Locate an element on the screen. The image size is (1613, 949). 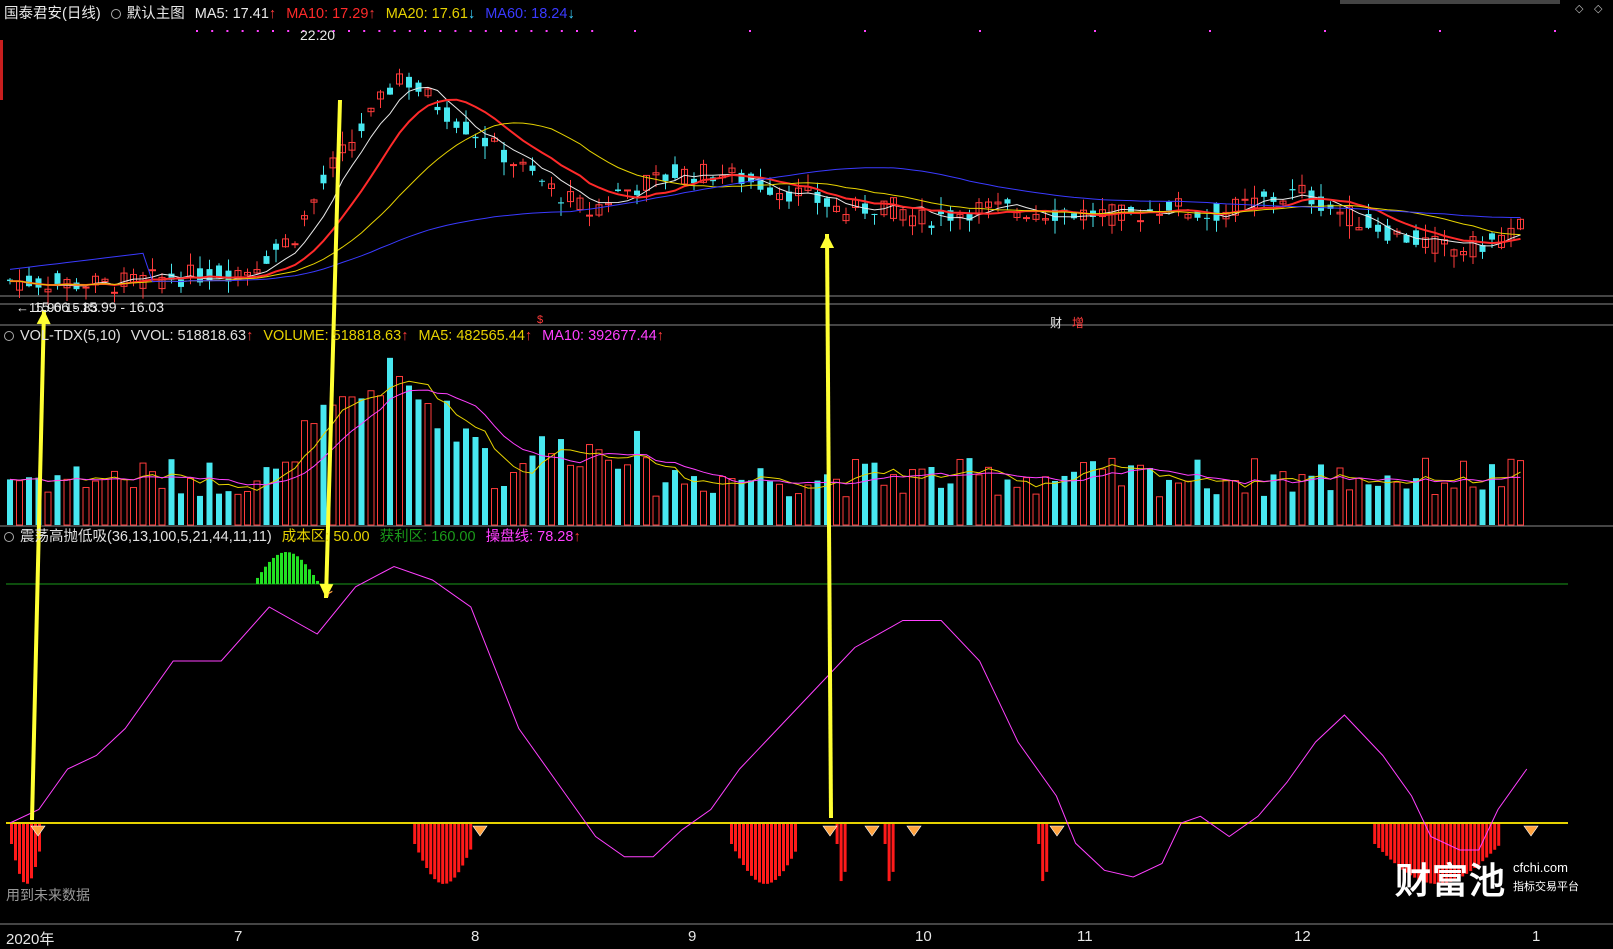
left-edge-marker is located at coordinates (1, 70).